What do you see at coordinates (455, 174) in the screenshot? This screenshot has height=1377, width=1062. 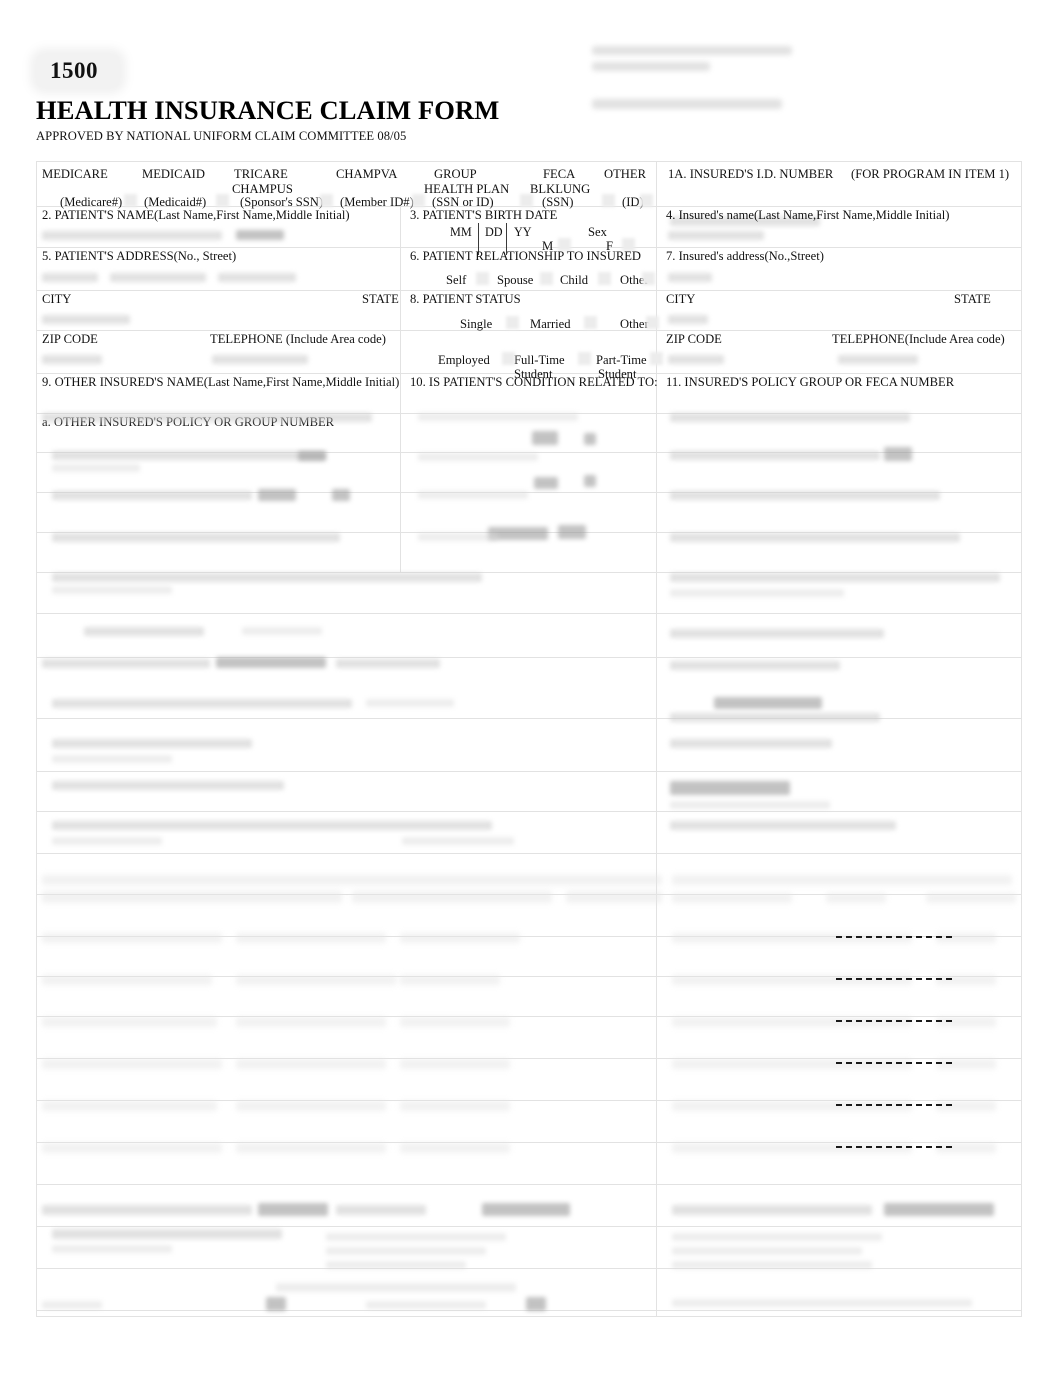 I see `item1-group-label: GROUP` at bounding box center [455, 174].